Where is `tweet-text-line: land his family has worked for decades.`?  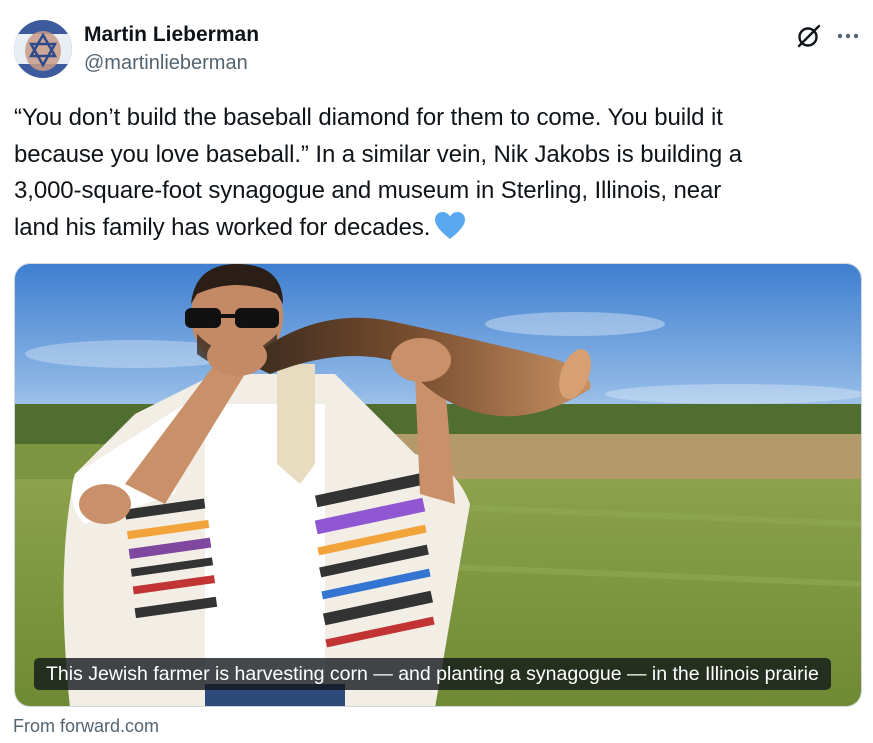
tweet-text-line: land his family has worked for decades. is located at coordinates (434, 228).